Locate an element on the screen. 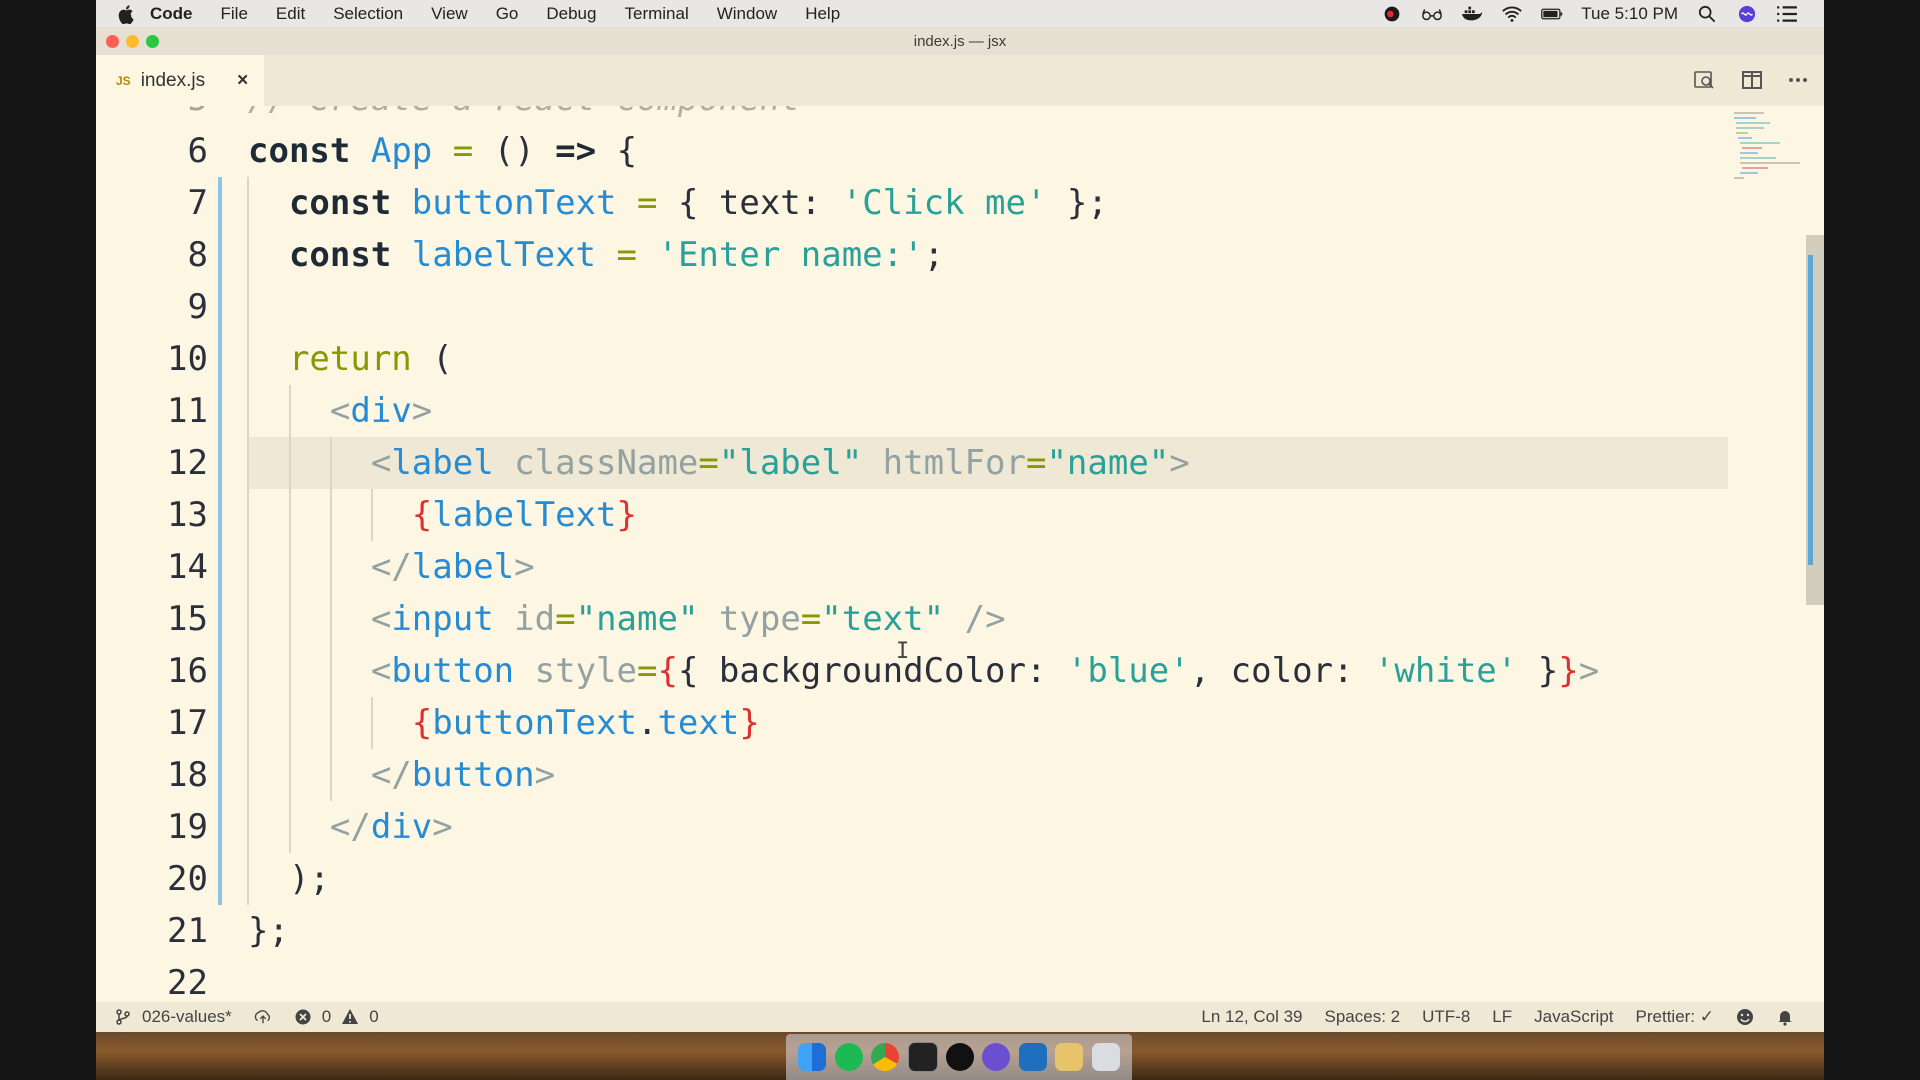 The image size is (1920, 1080). line-number: 18 is located at coordinates (187, 775).